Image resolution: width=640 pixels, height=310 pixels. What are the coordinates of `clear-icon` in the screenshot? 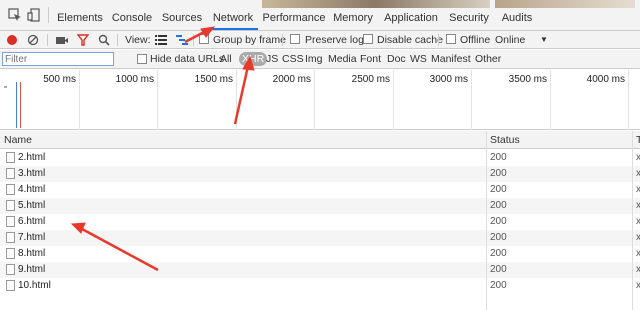 It's located at (33, 41).